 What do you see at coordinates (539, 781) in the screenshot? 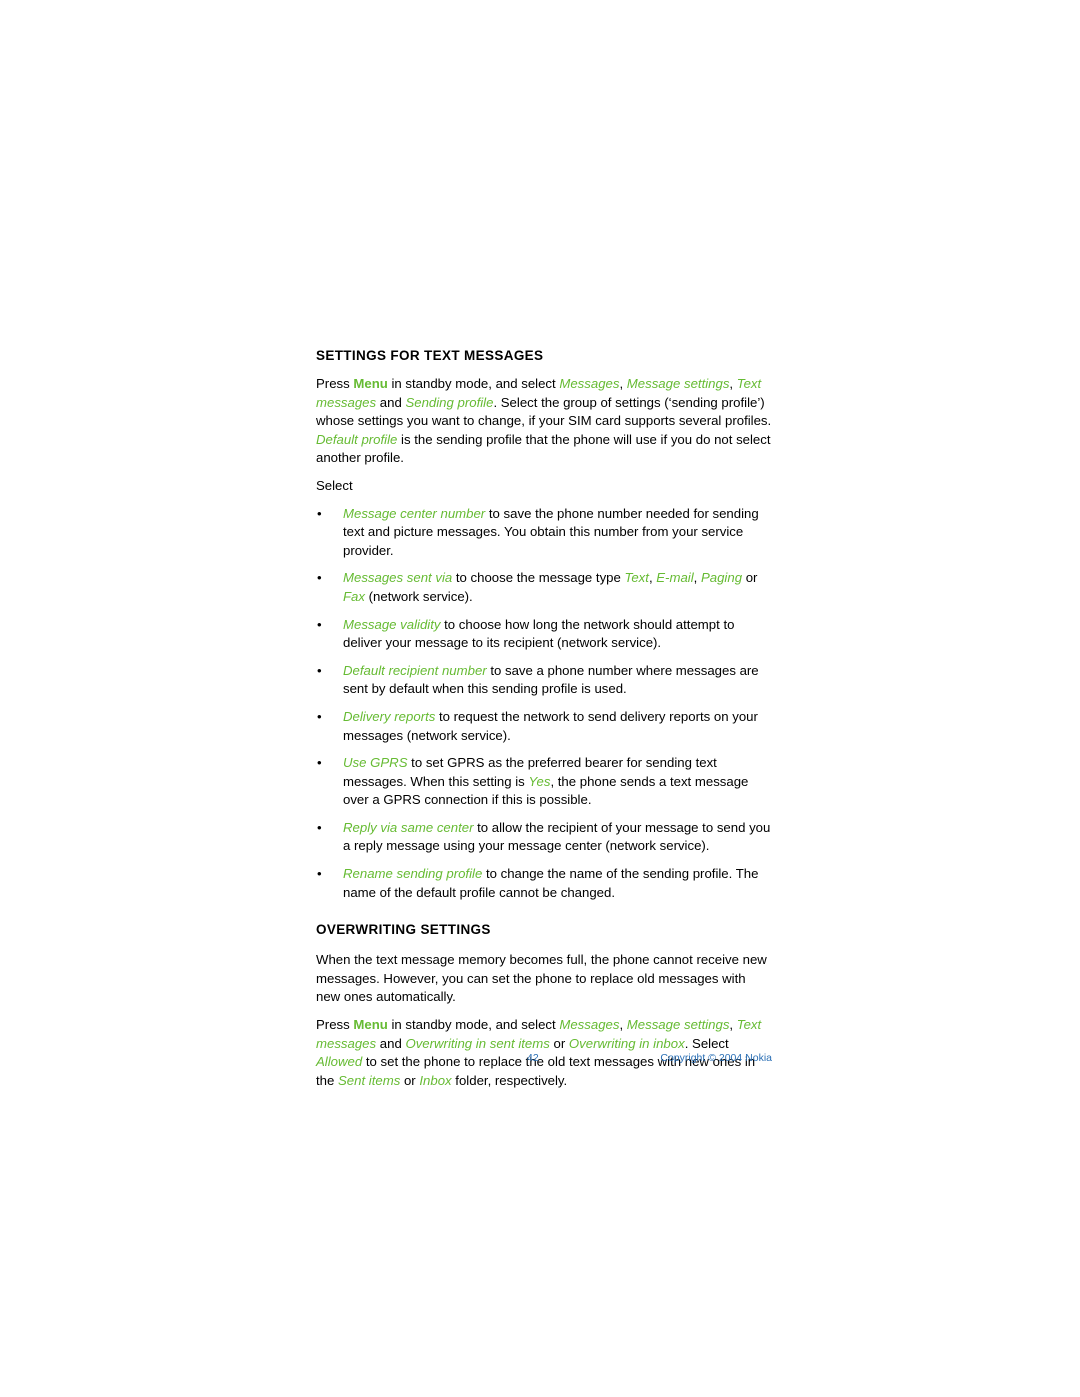
I see `option-yes: Yes` at bounding box center [539, 781].